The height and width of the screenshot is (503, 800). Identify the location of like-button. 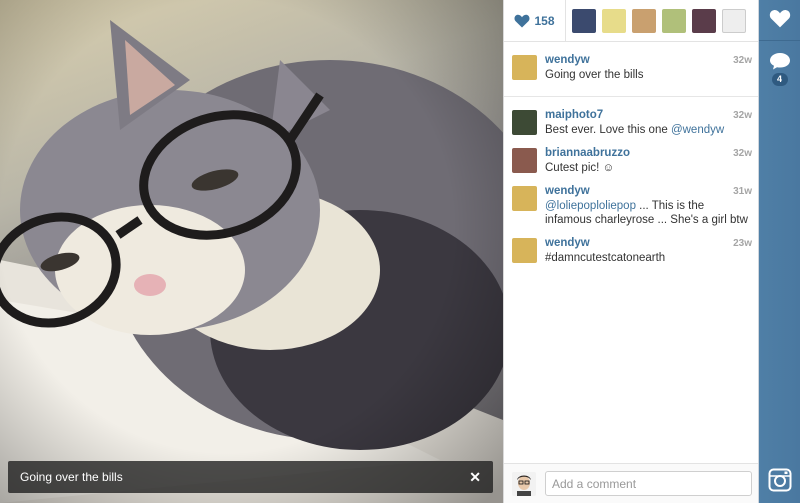
(779, 18).